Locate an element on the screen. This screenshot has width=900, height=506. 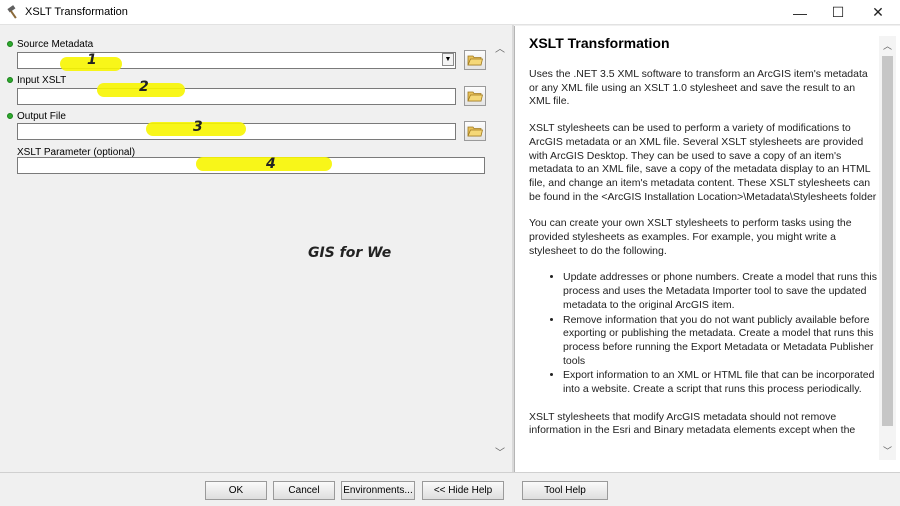
source-metadata-dropdown: ▼ is located at coordinates (448, 59).